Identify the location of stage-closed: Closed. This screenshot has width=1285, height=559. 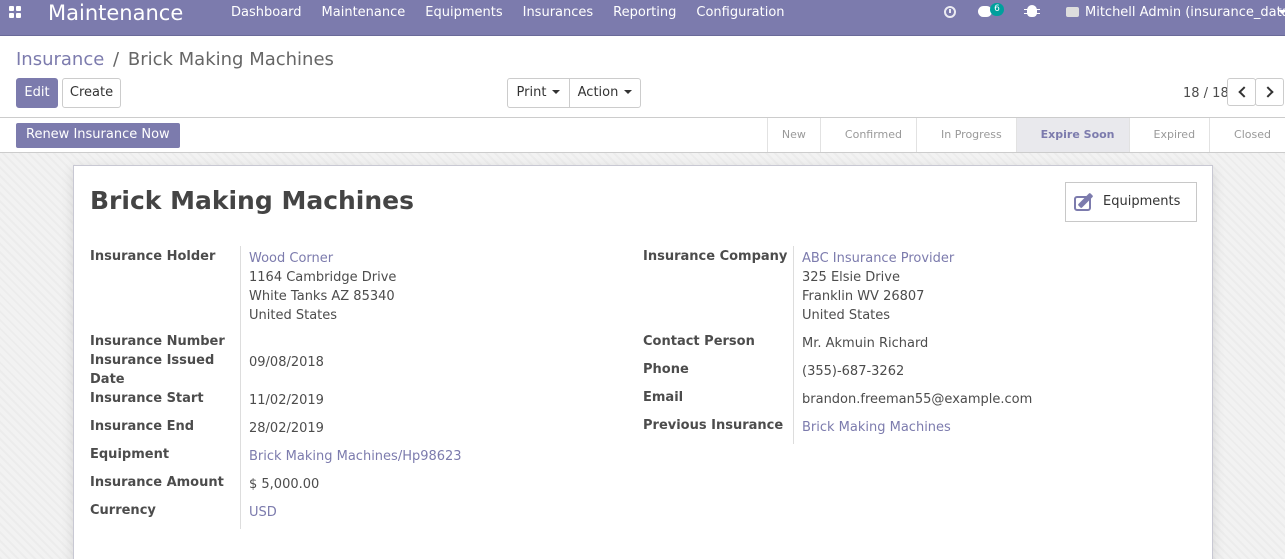
(1247, 135).